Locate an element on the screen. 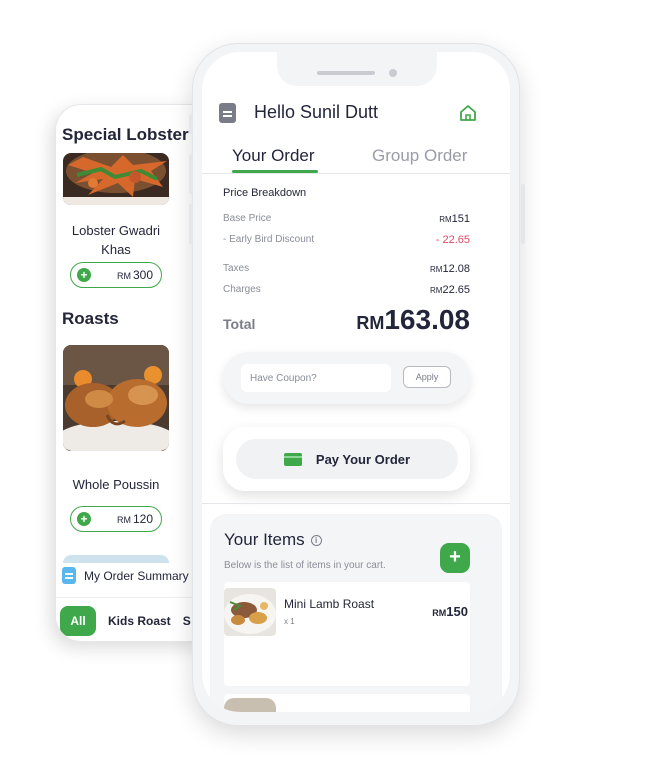 The image size is (669, 784). taxes-row: Taxes RM12.08 is located at coordinates (346, 269).